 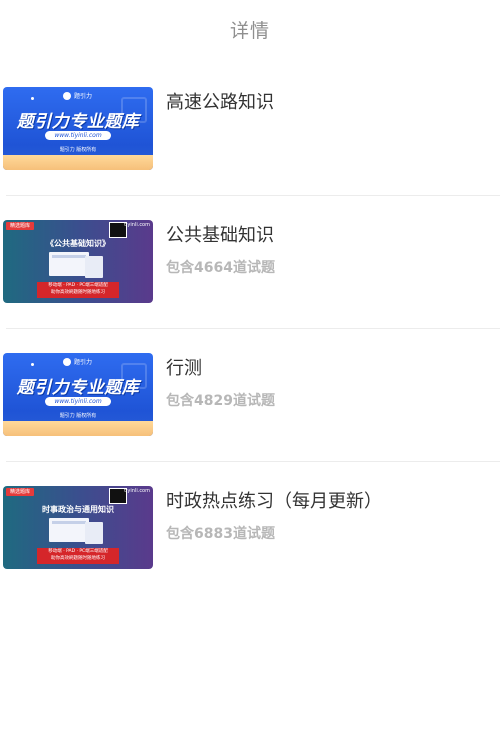 I want to click on item-count: 包含4829道试题, so click(x=220, y=401).